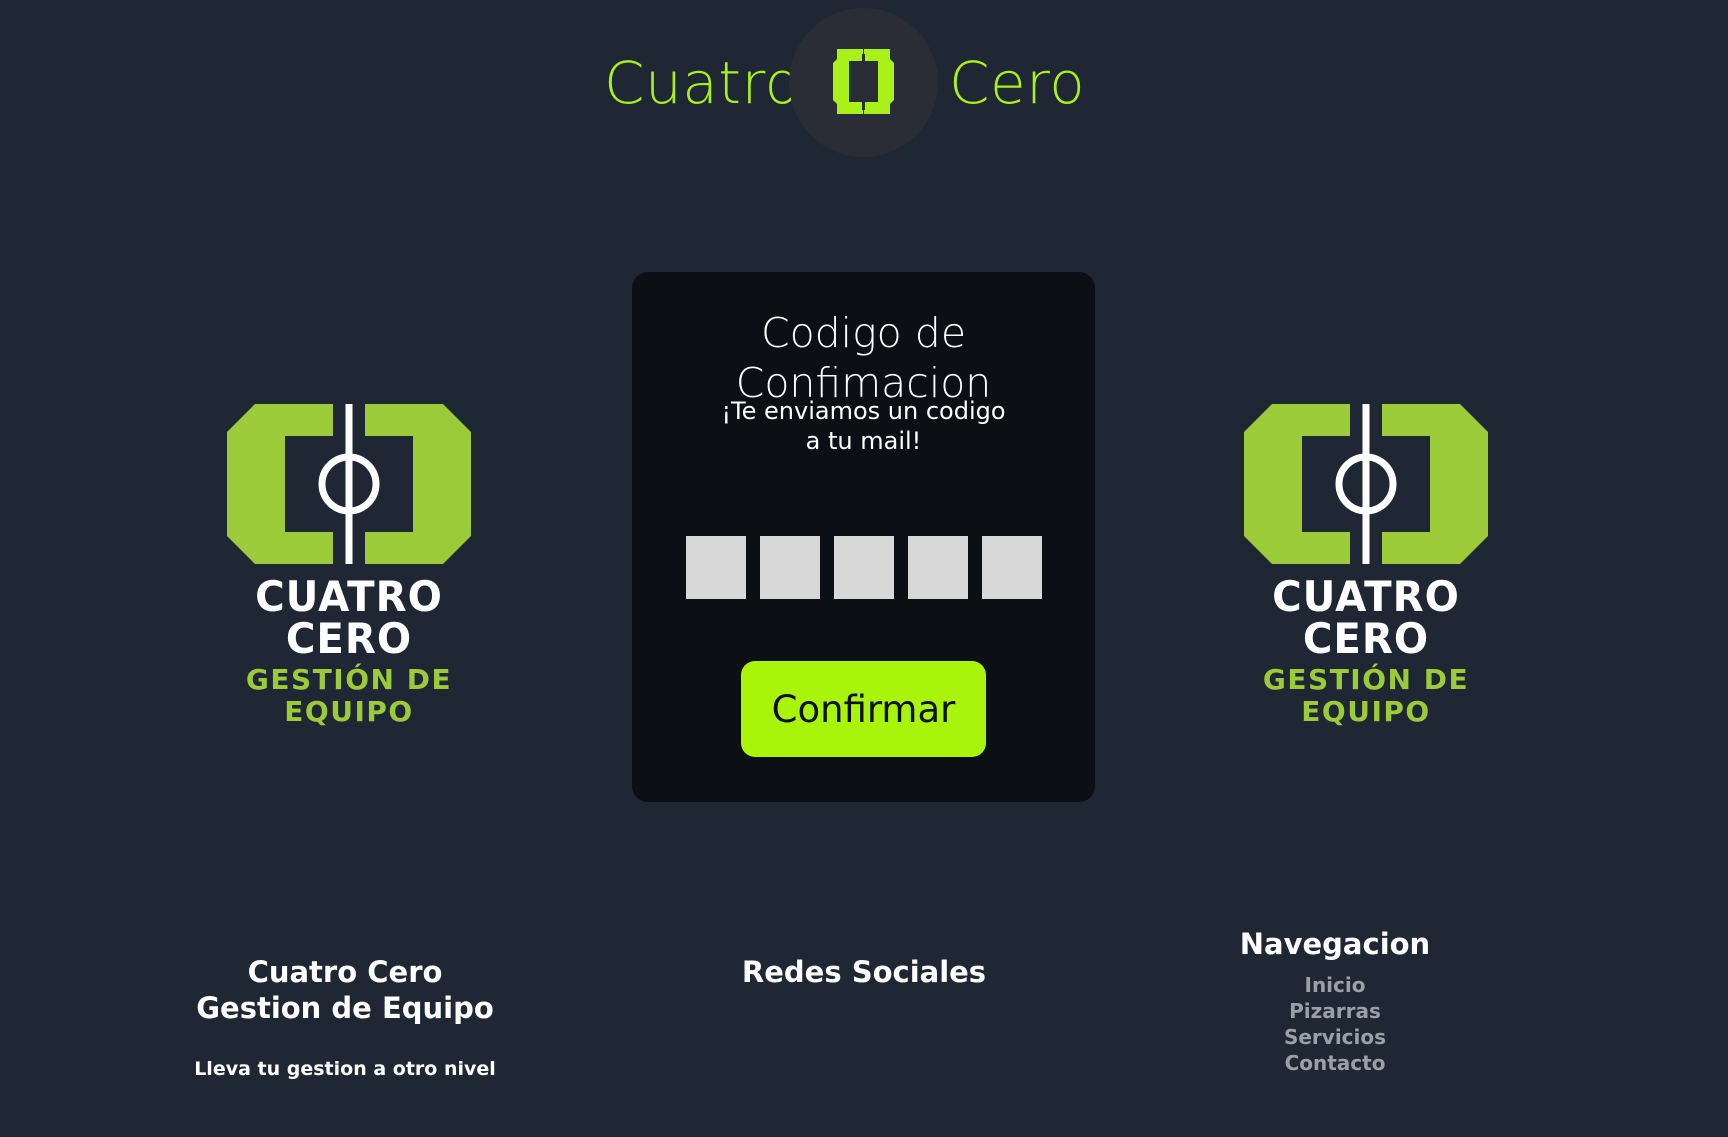 This screenshot has width=1728, height=1137. What do you see at coordinates (1335, 1011) in the screenshot?
I see `nav-link-pizarras: Pizarras` at bounding box center [1335, 1011].